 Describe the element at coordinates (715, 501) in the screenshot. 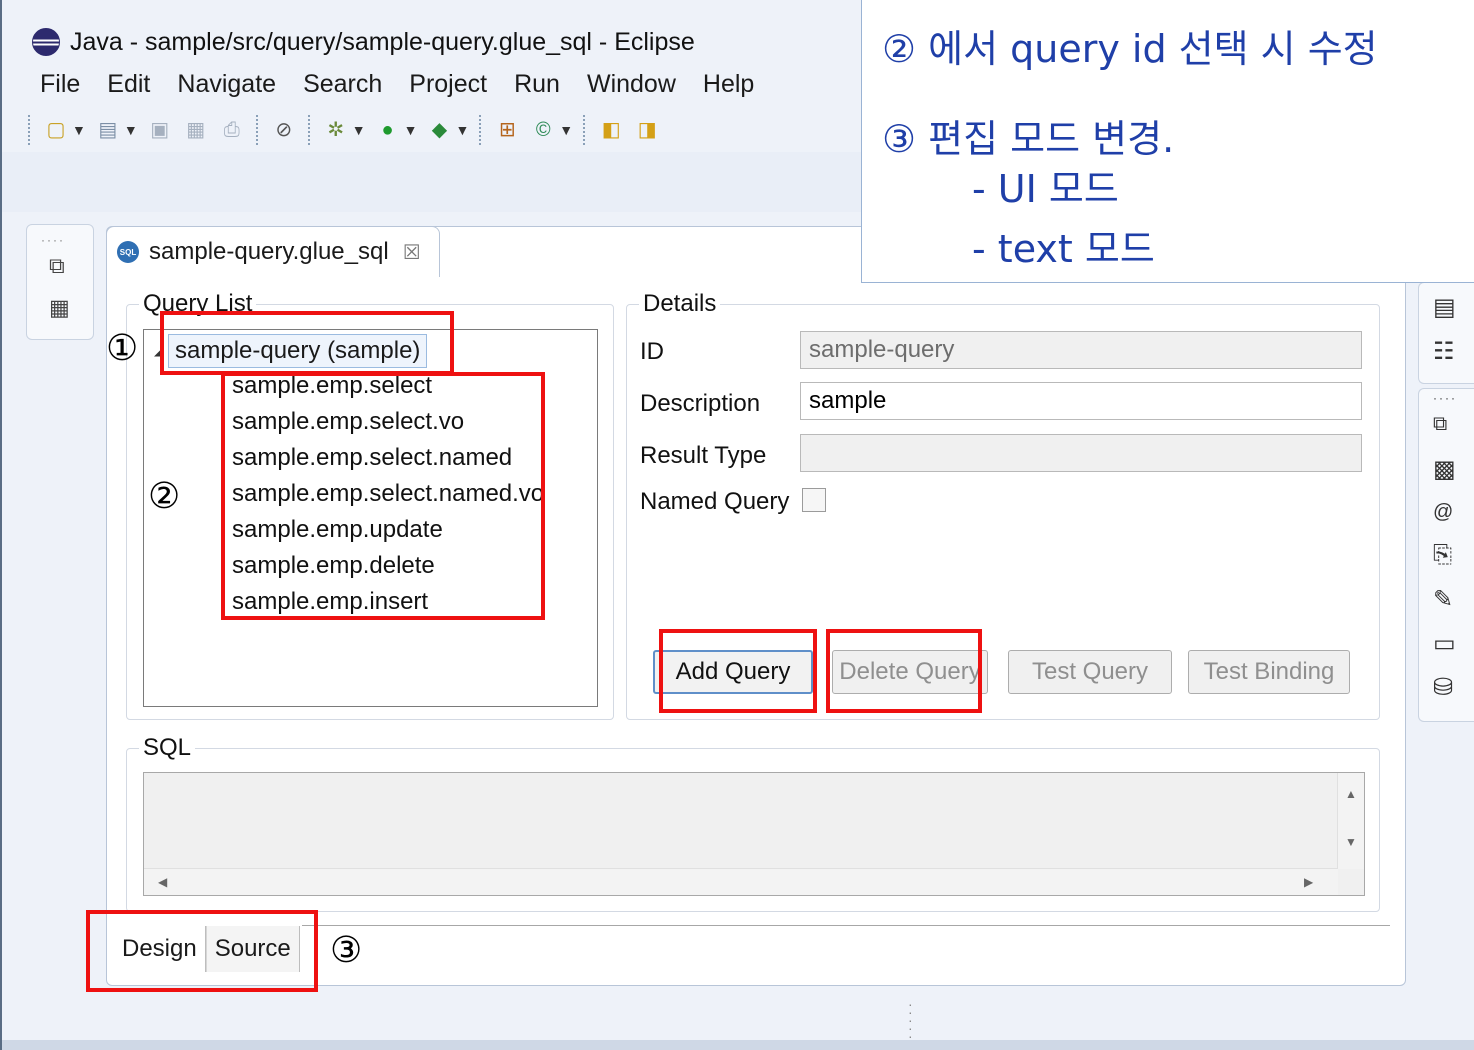

I see `named-query-label: Named Query` at that location.